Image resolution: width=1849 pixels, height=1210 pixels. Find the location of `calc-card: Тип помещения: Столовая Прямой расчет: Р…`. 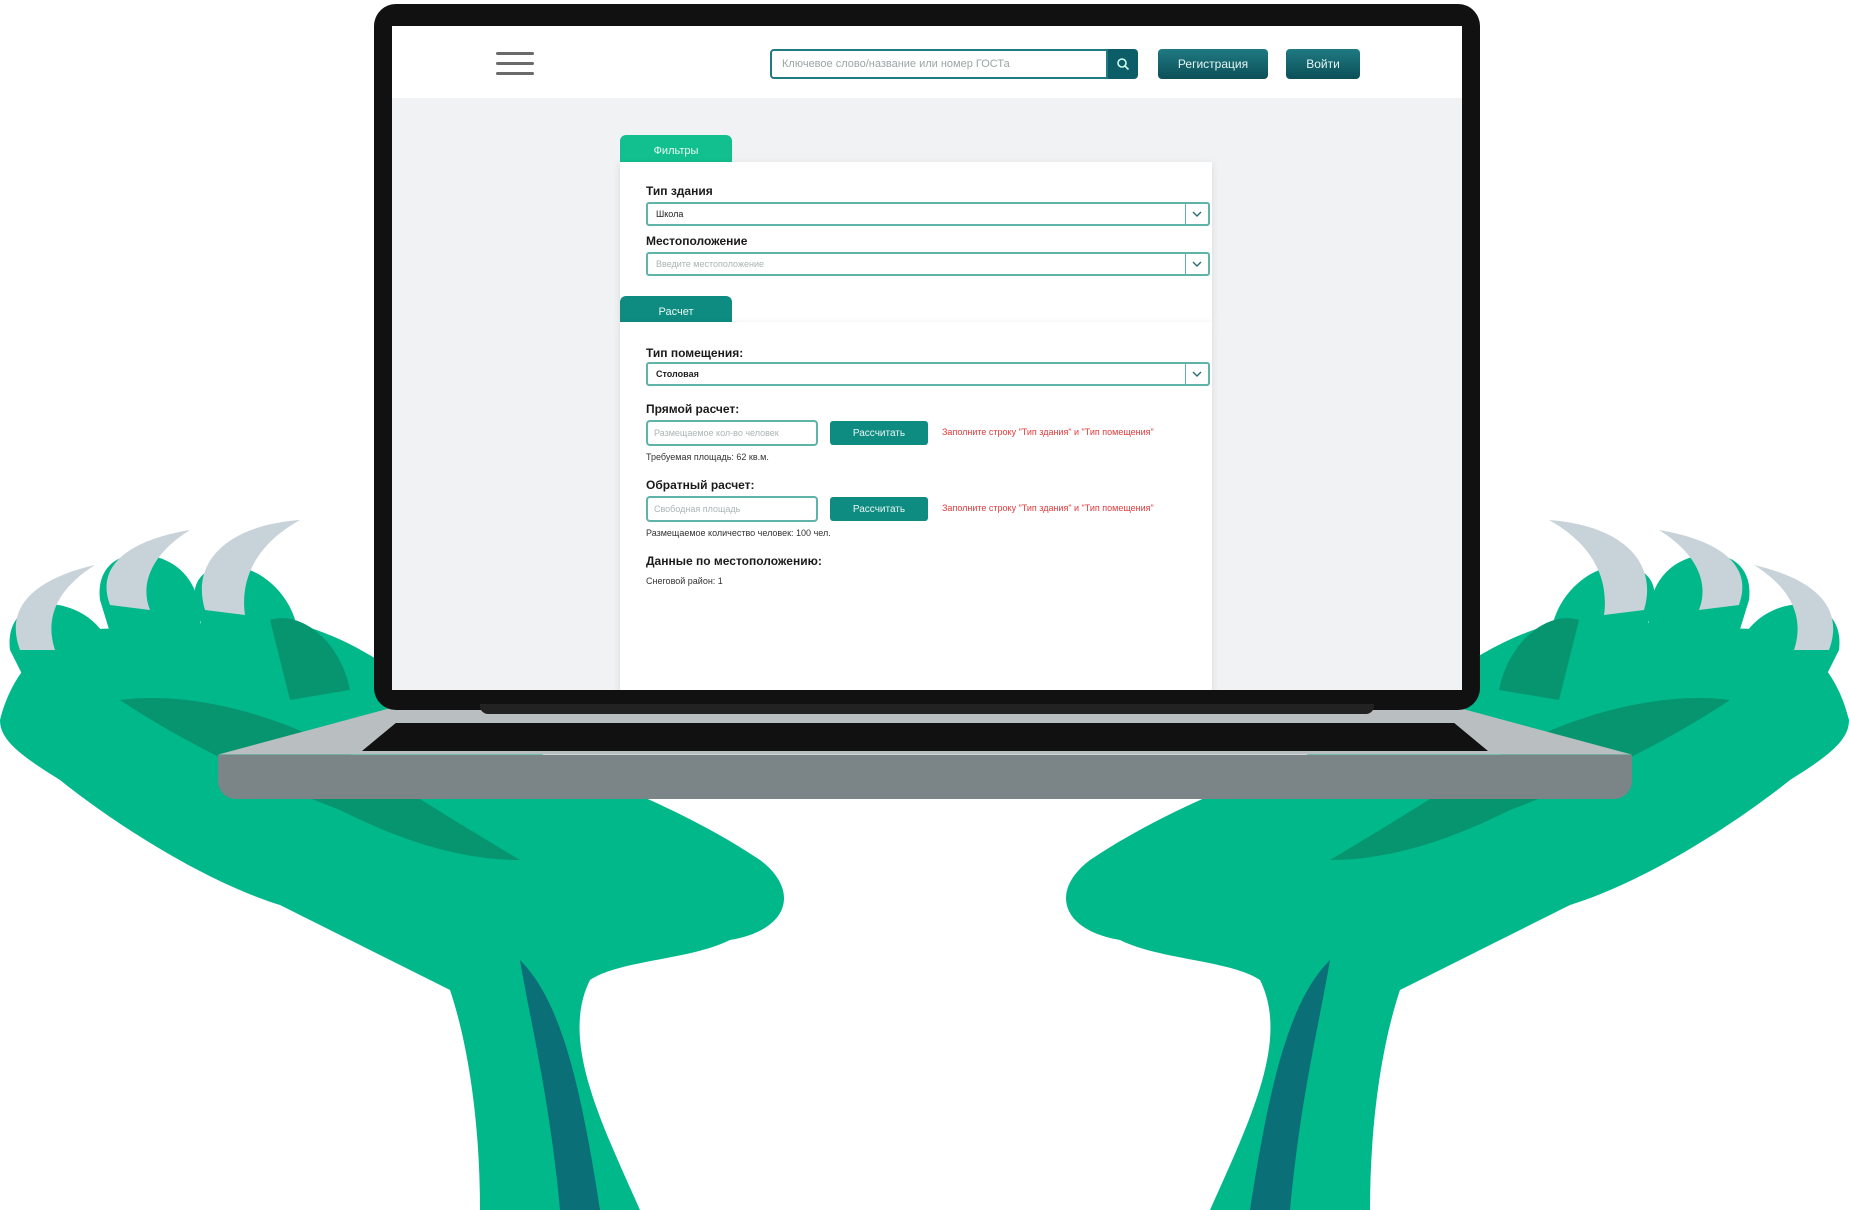

calc-card: Тип помещения: Столовая Прямой расчет: Р… is located at coordinates (916, 506).